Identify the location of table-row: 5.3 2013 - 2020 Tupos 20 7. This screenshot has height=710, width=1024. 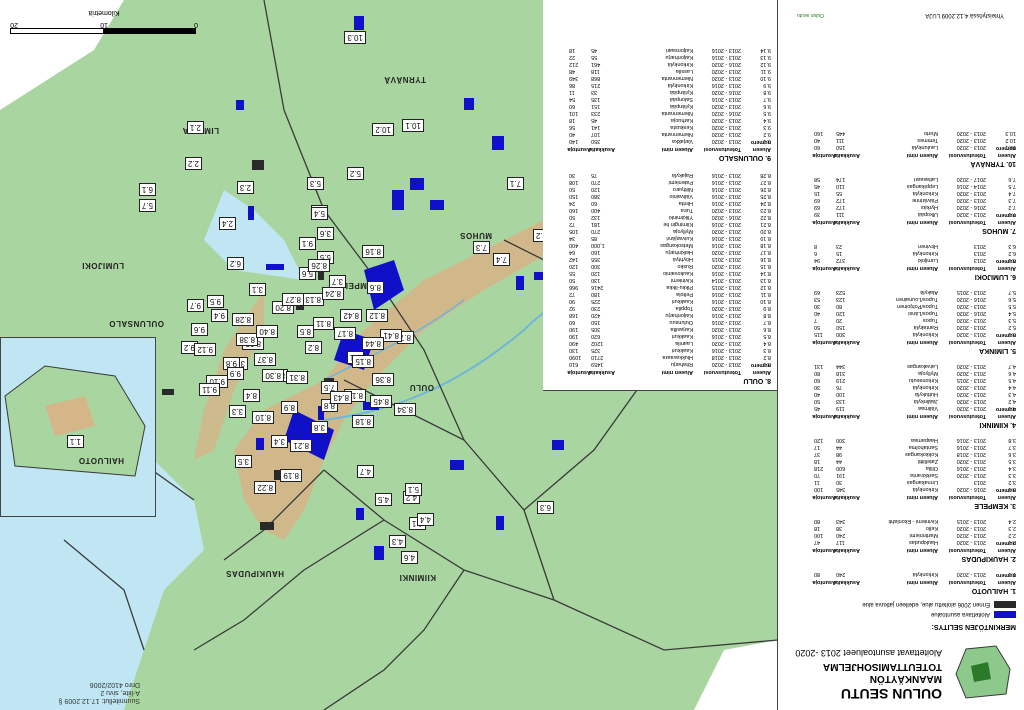
(915, 319).